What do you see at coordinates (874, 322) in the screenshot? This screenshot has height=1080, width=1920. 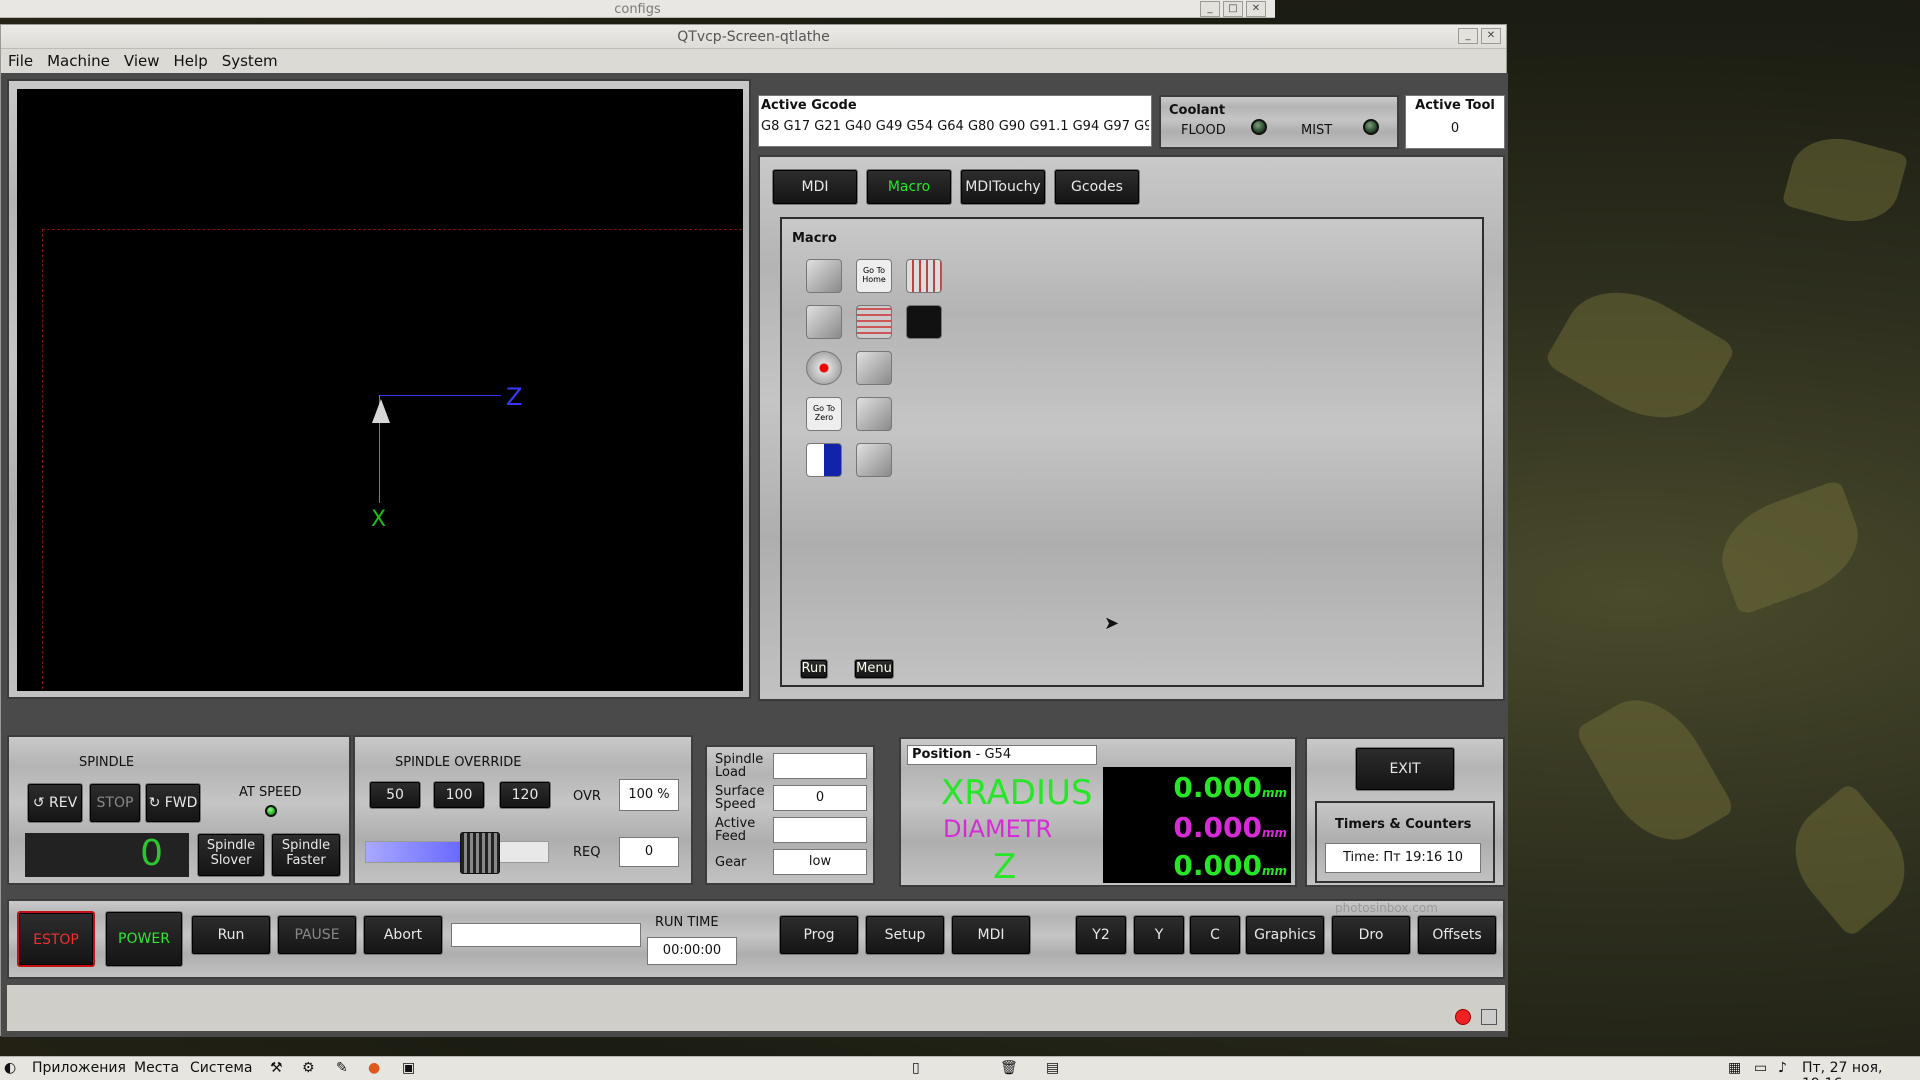 I see `macro-grid-icon` at bounding box center [874, 322].